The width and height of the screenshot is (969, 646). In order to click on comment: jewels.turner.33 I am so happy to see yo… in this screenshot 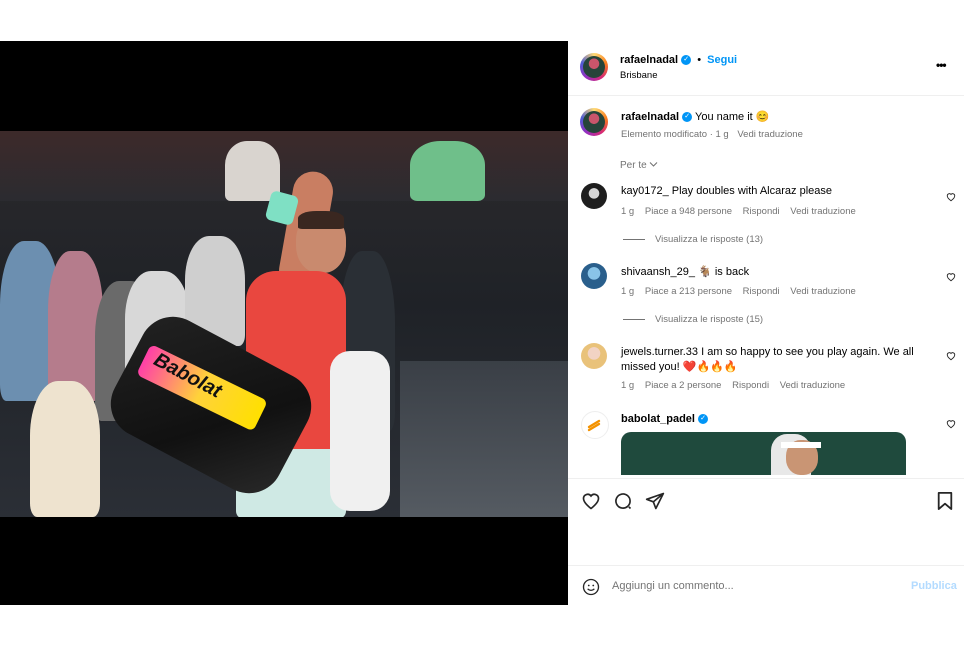, I will do `click(771, 360)`.